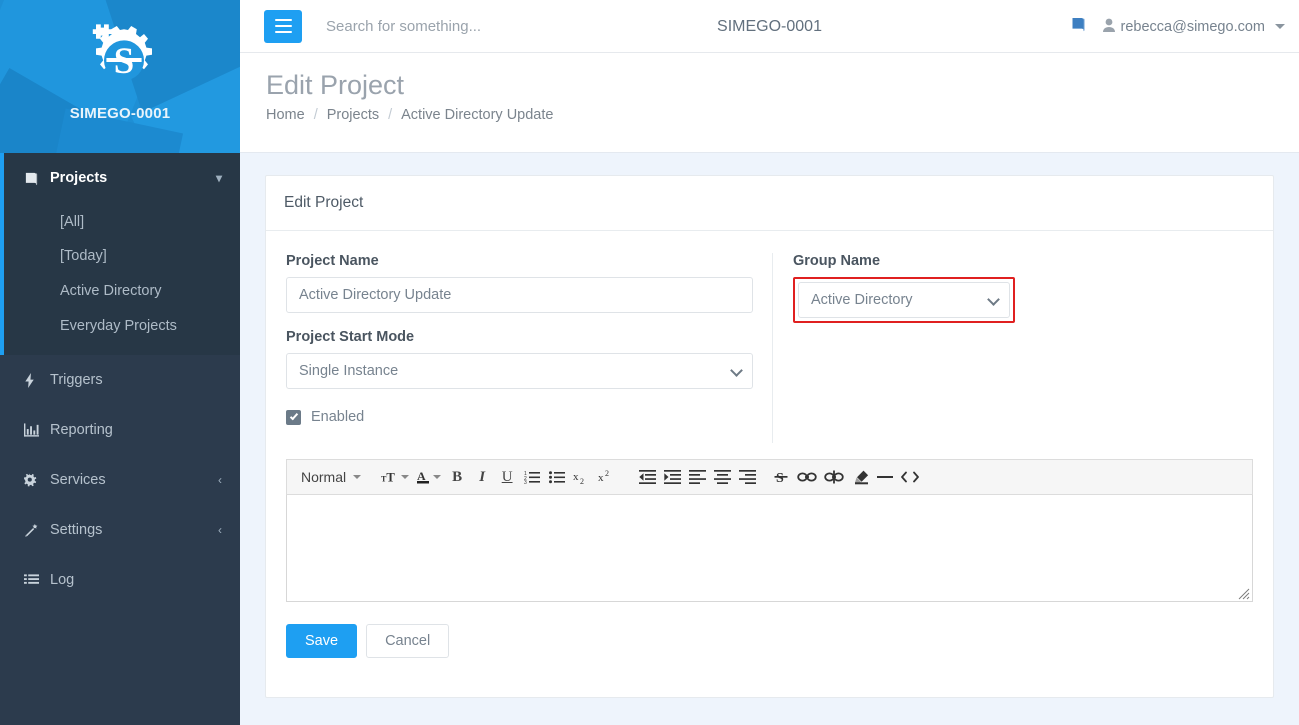 This screenshot has width=1299, height=725. What do you see at coordinates (122, 178) in the screenshot?
I see `sidebar-item-projects: Projects ▾` at bounding box center [122, 178].